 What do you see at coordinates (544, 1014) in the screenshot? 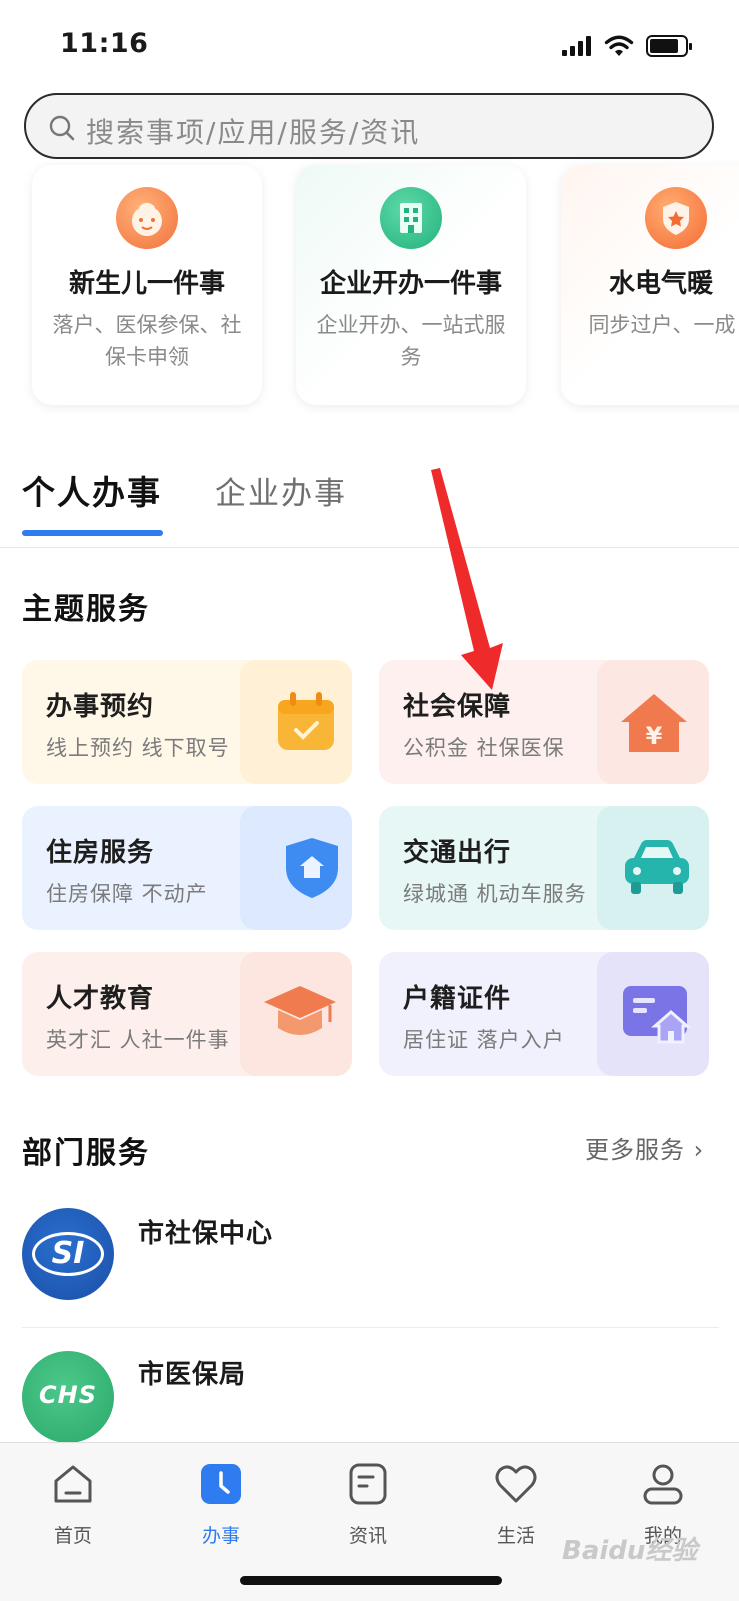
I see `service-household-registration: 户籍证件 居住证 落户入户` at bounding box center [544, 1014].